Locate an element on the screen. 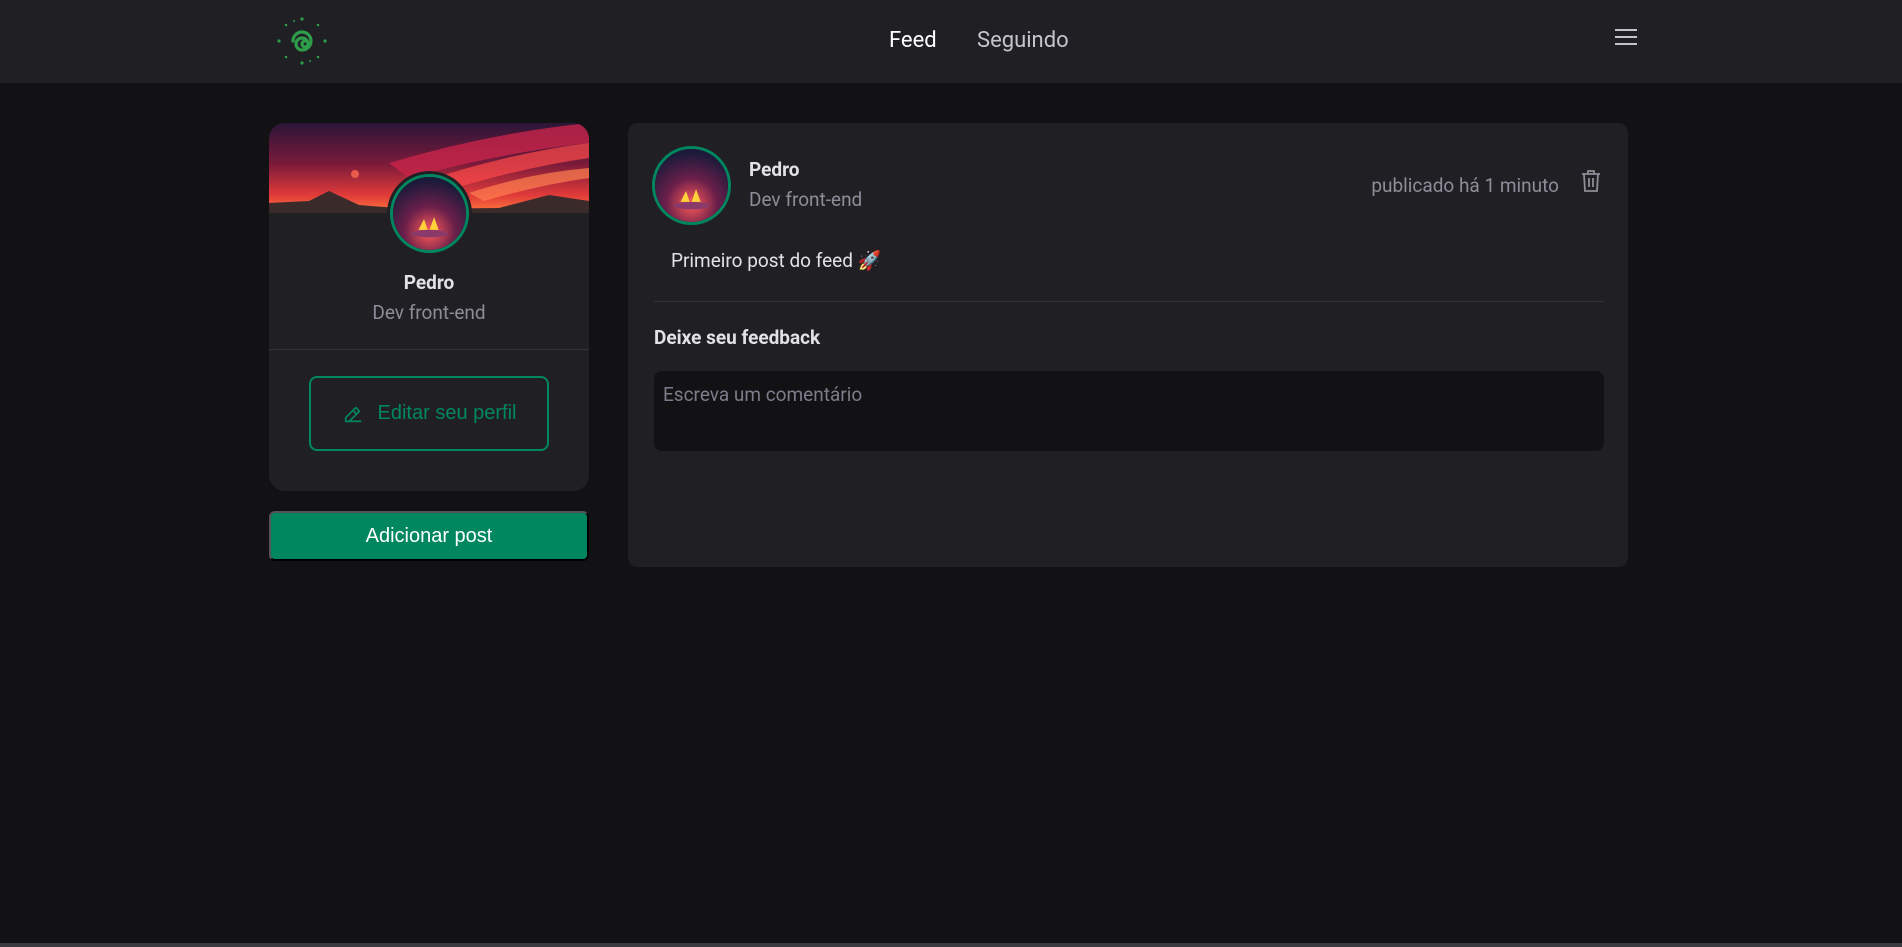  pencil-icon is located at coordinates (352, 414).